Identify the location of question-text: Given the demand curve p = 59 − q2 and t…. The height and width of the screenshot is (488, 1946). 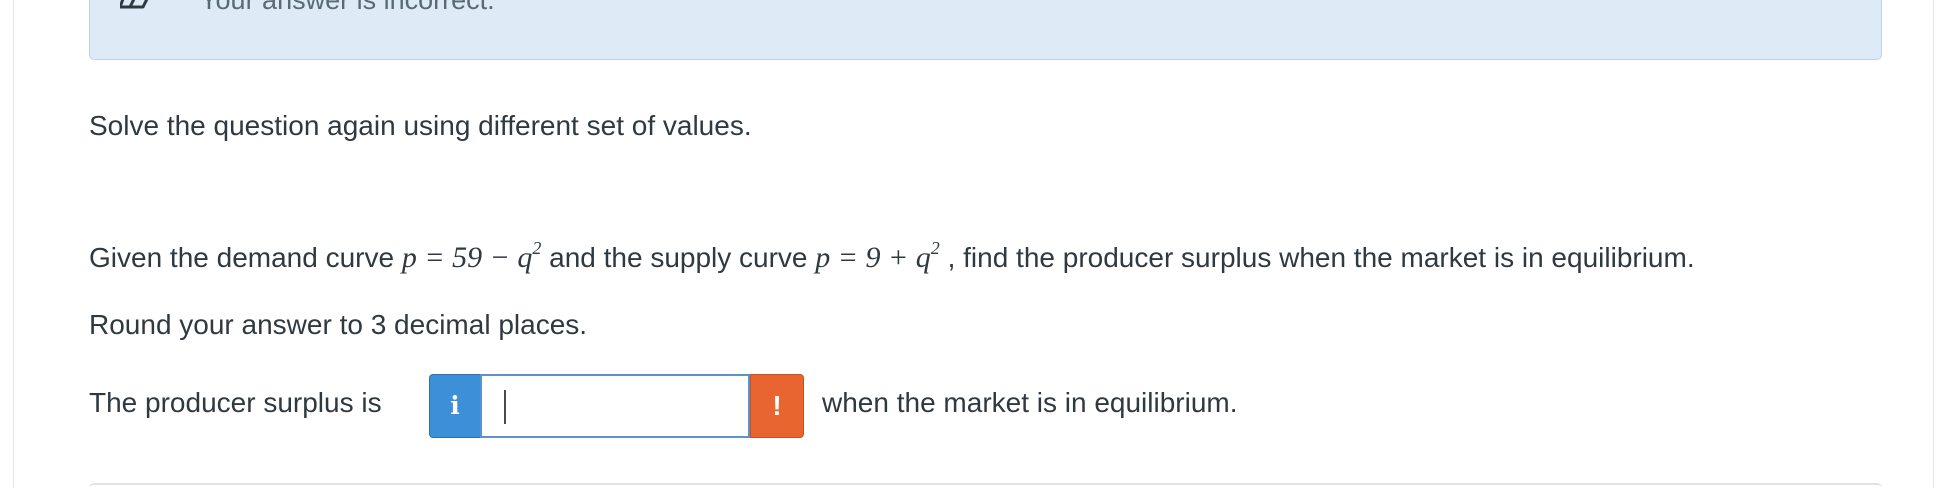
(892, 256).